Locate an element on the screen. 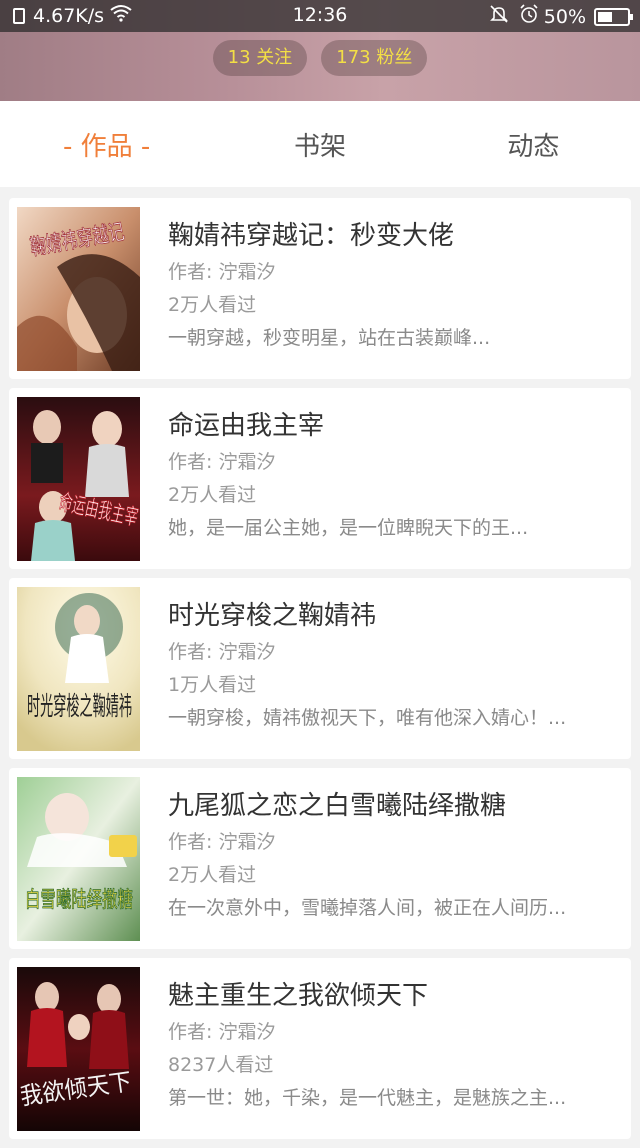  tab-works: 作品 is located at coordinates (106, 144).